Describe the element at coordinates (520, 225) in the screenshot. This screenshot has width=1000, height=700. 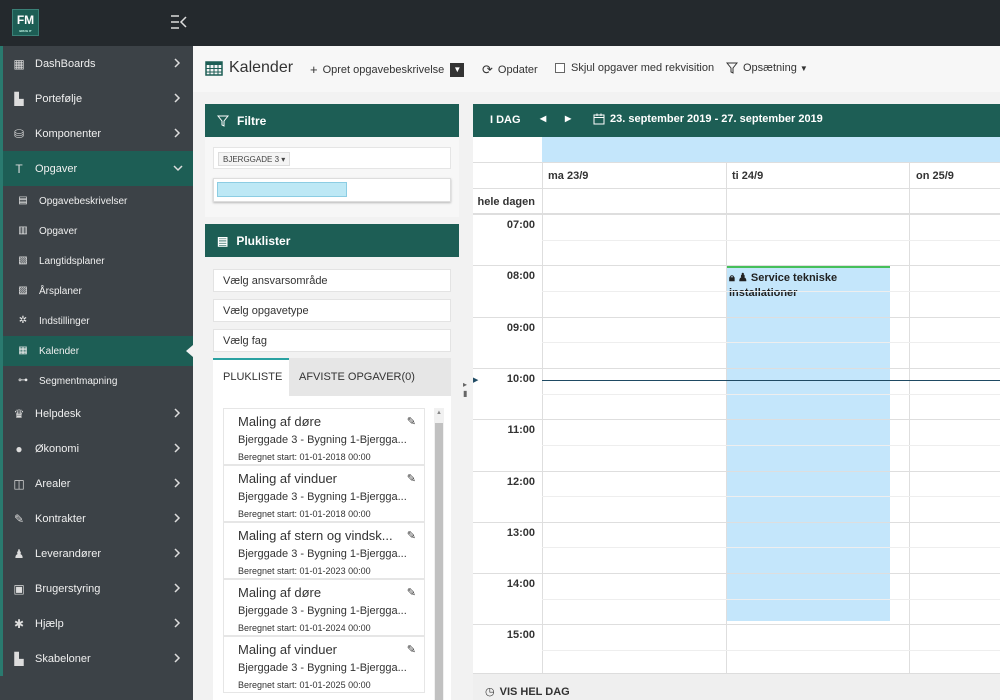
I see `time-label: 07:00` at that location.